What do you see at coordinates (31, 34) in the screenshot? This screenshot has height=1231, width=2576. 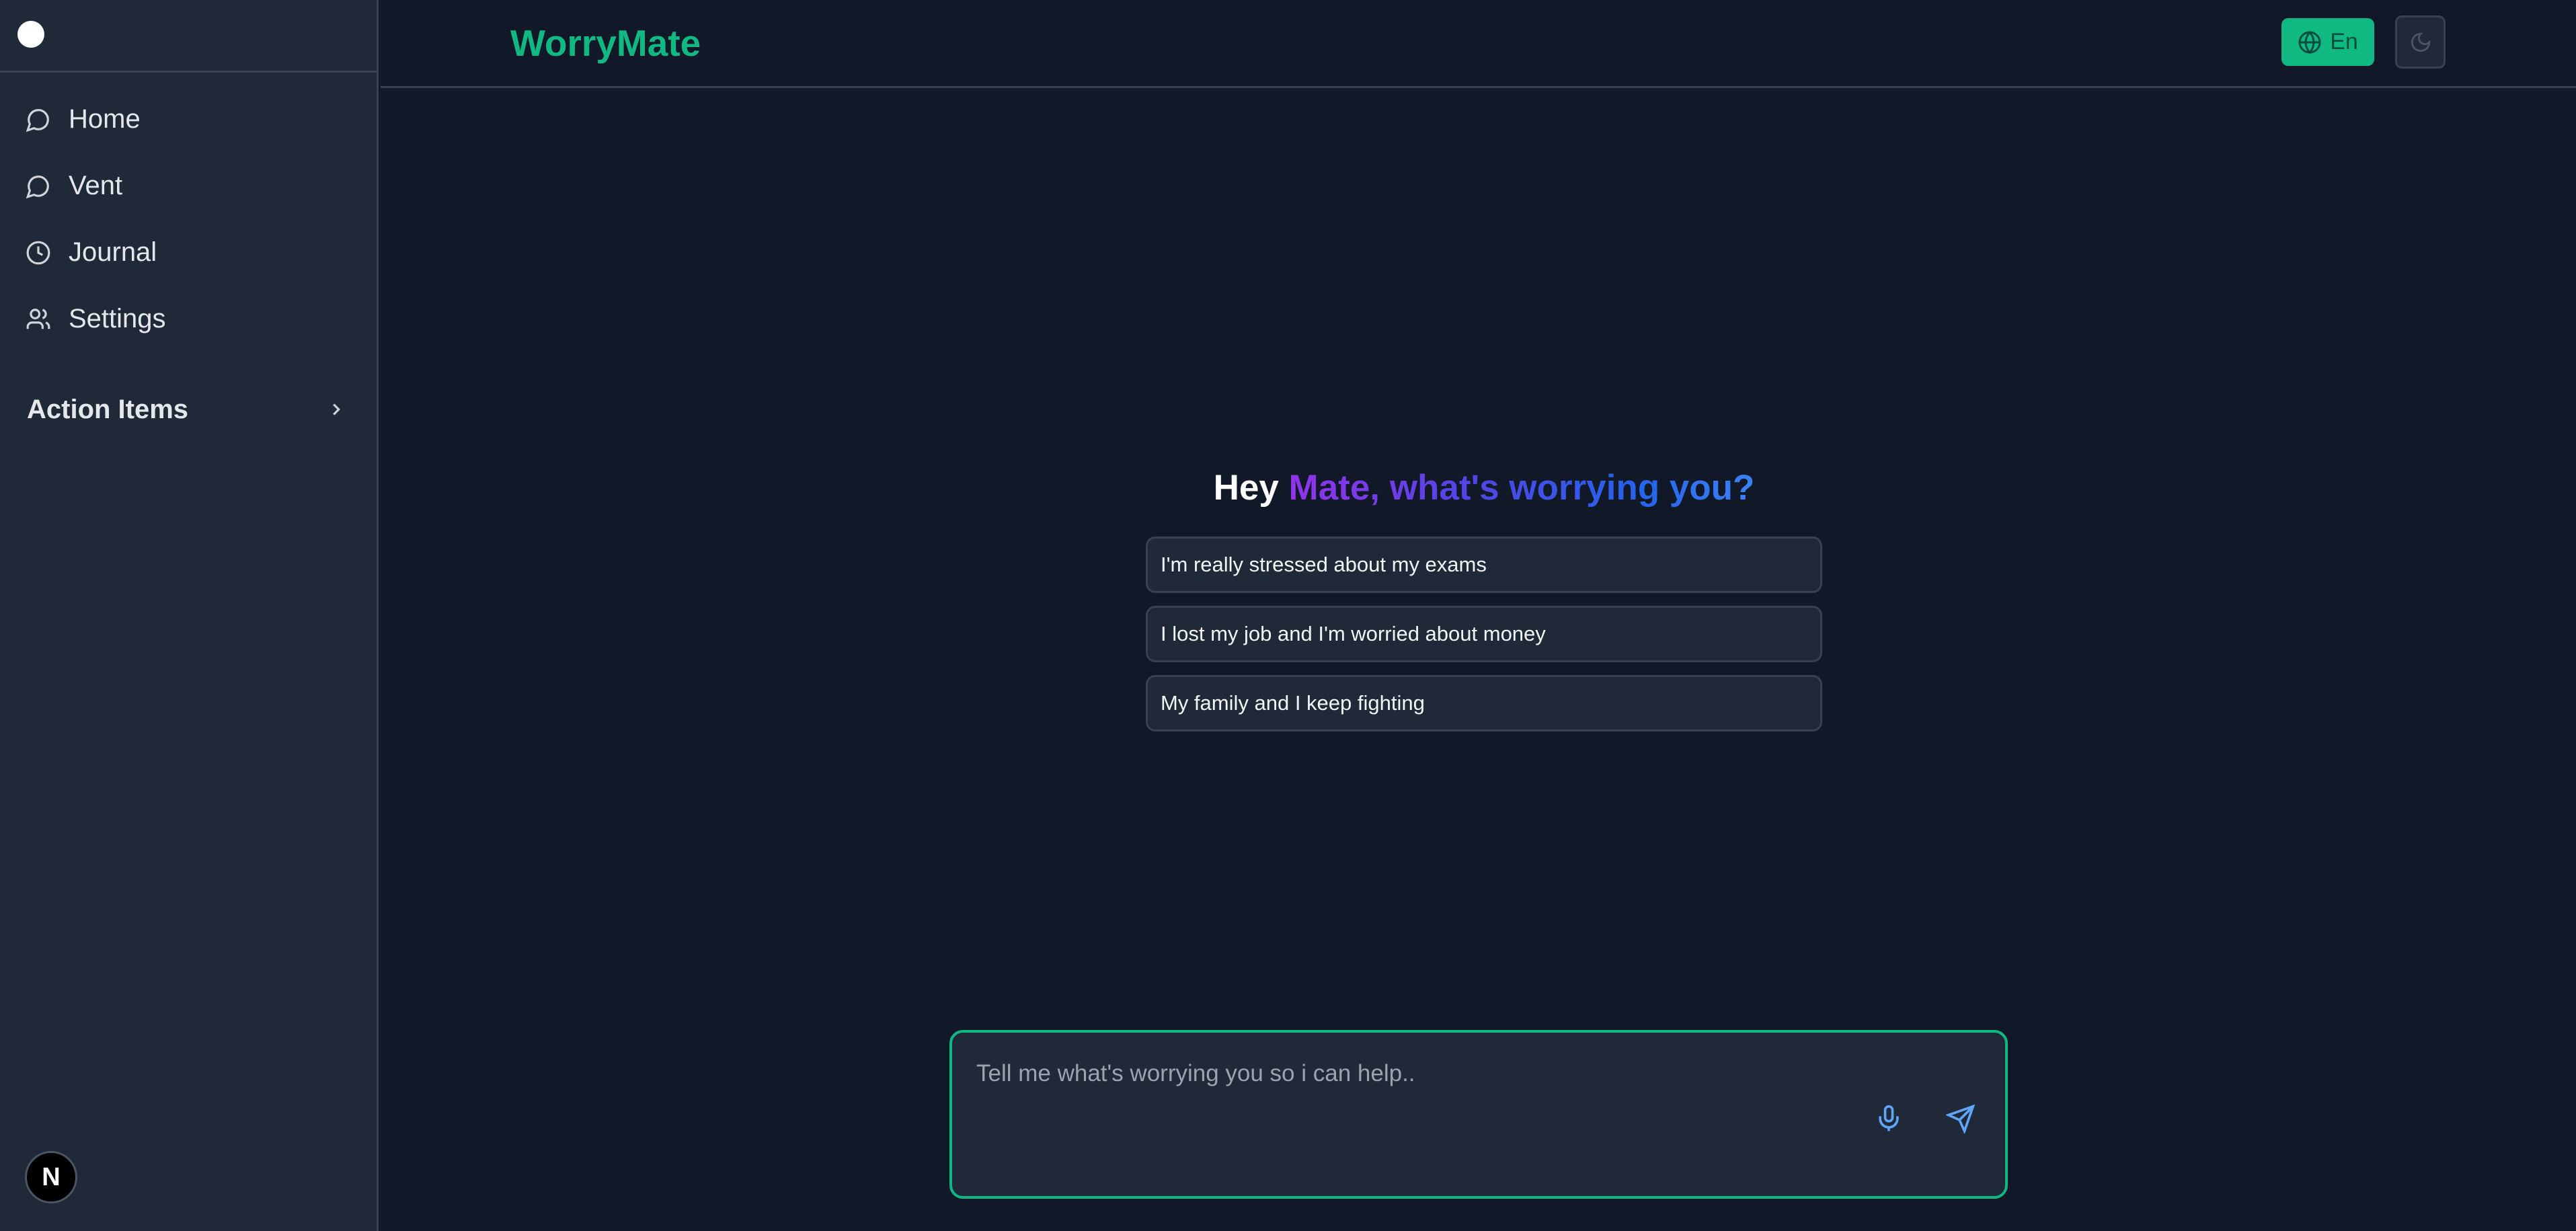 I see `status-dot` at bounding box center [31, 34].